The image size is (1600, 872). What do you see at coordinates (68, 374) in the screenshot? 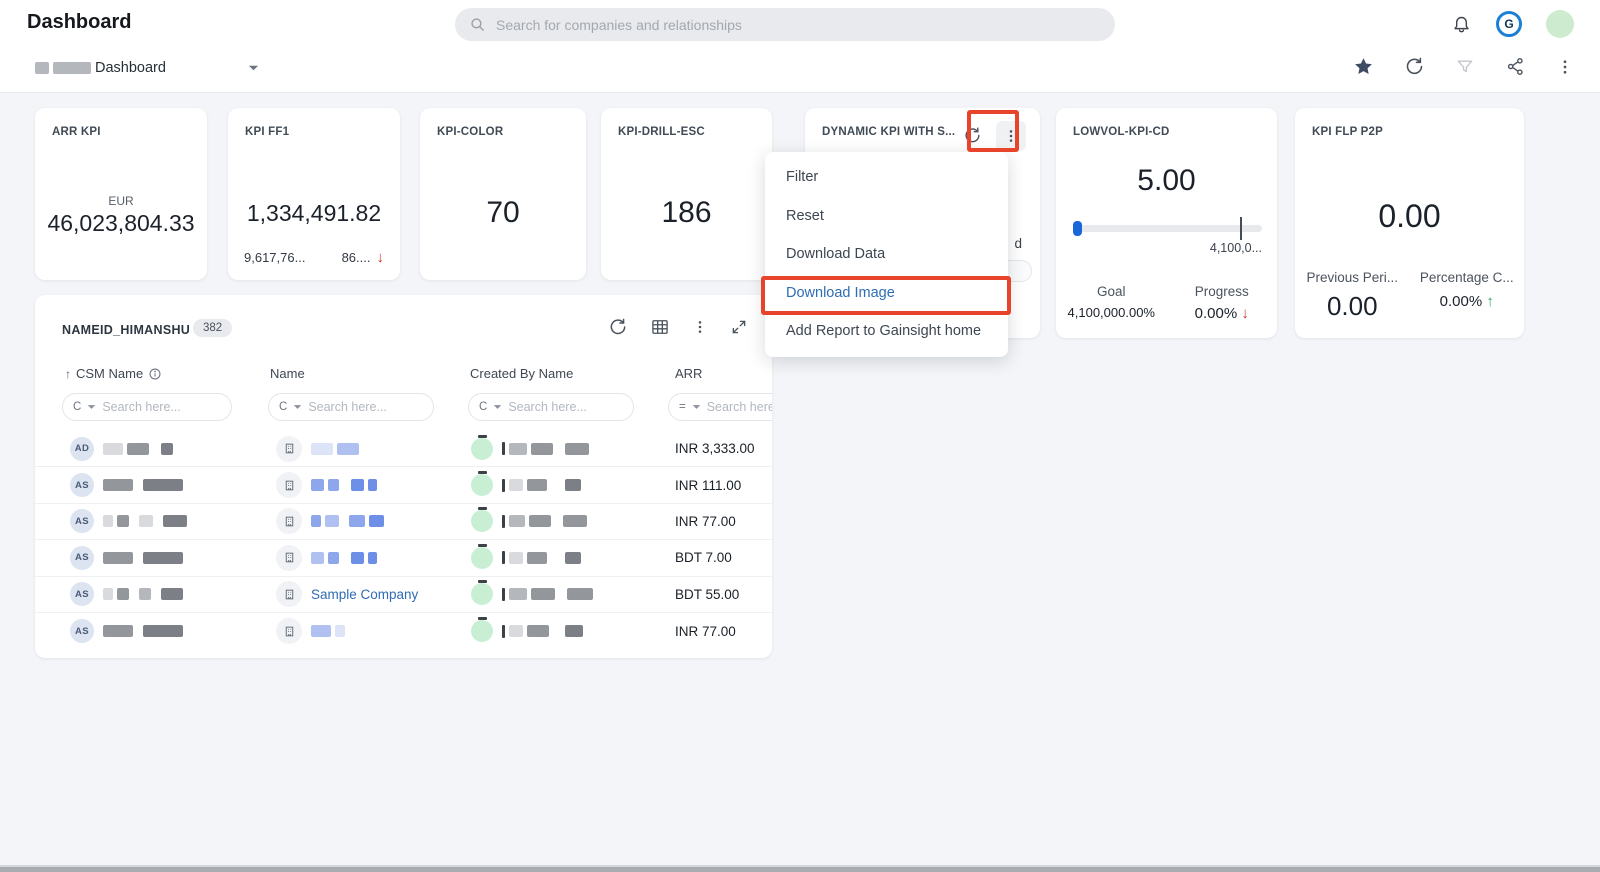
I see `sort-ascending-icon: ↑` at bounding box center [68, 374].